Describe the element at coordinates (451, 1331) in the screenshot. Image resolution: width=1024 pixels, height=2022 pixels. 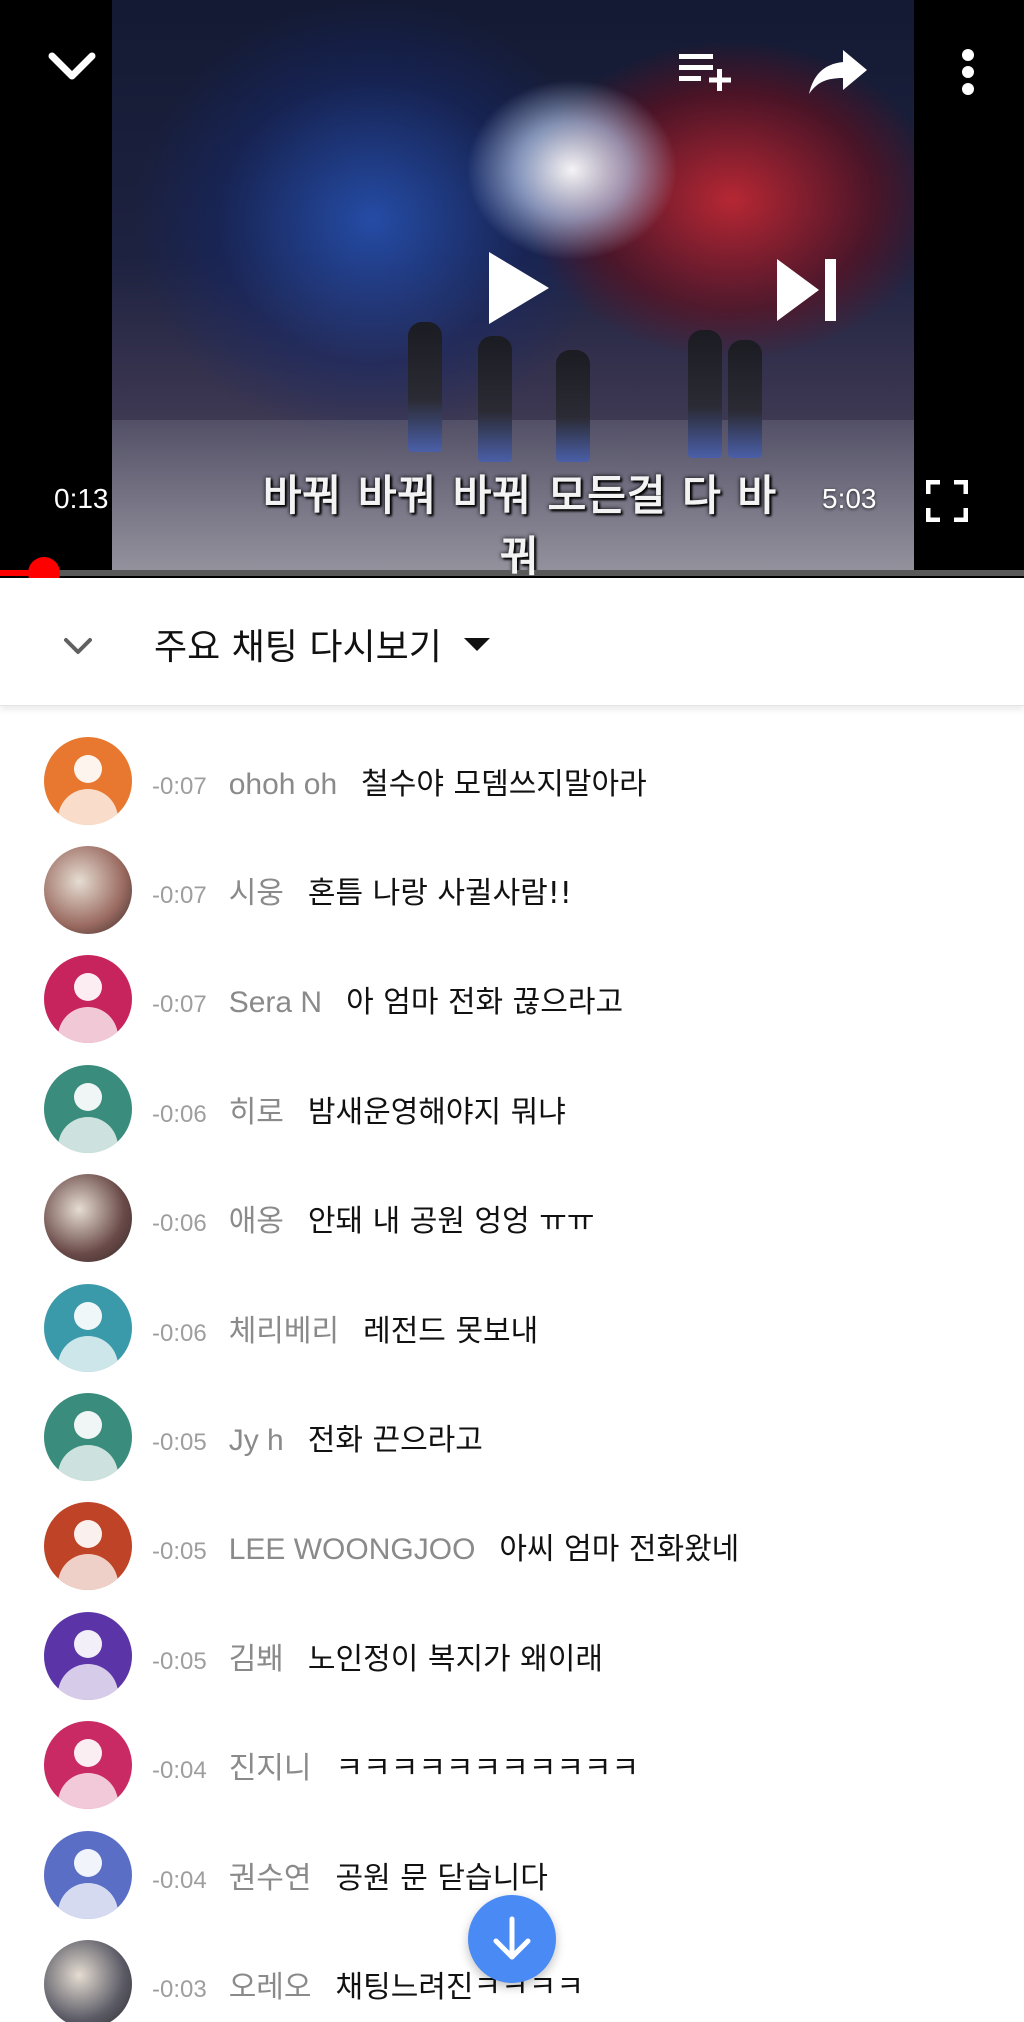
I see `chat-message-text: 레전드 못보내` at that location.